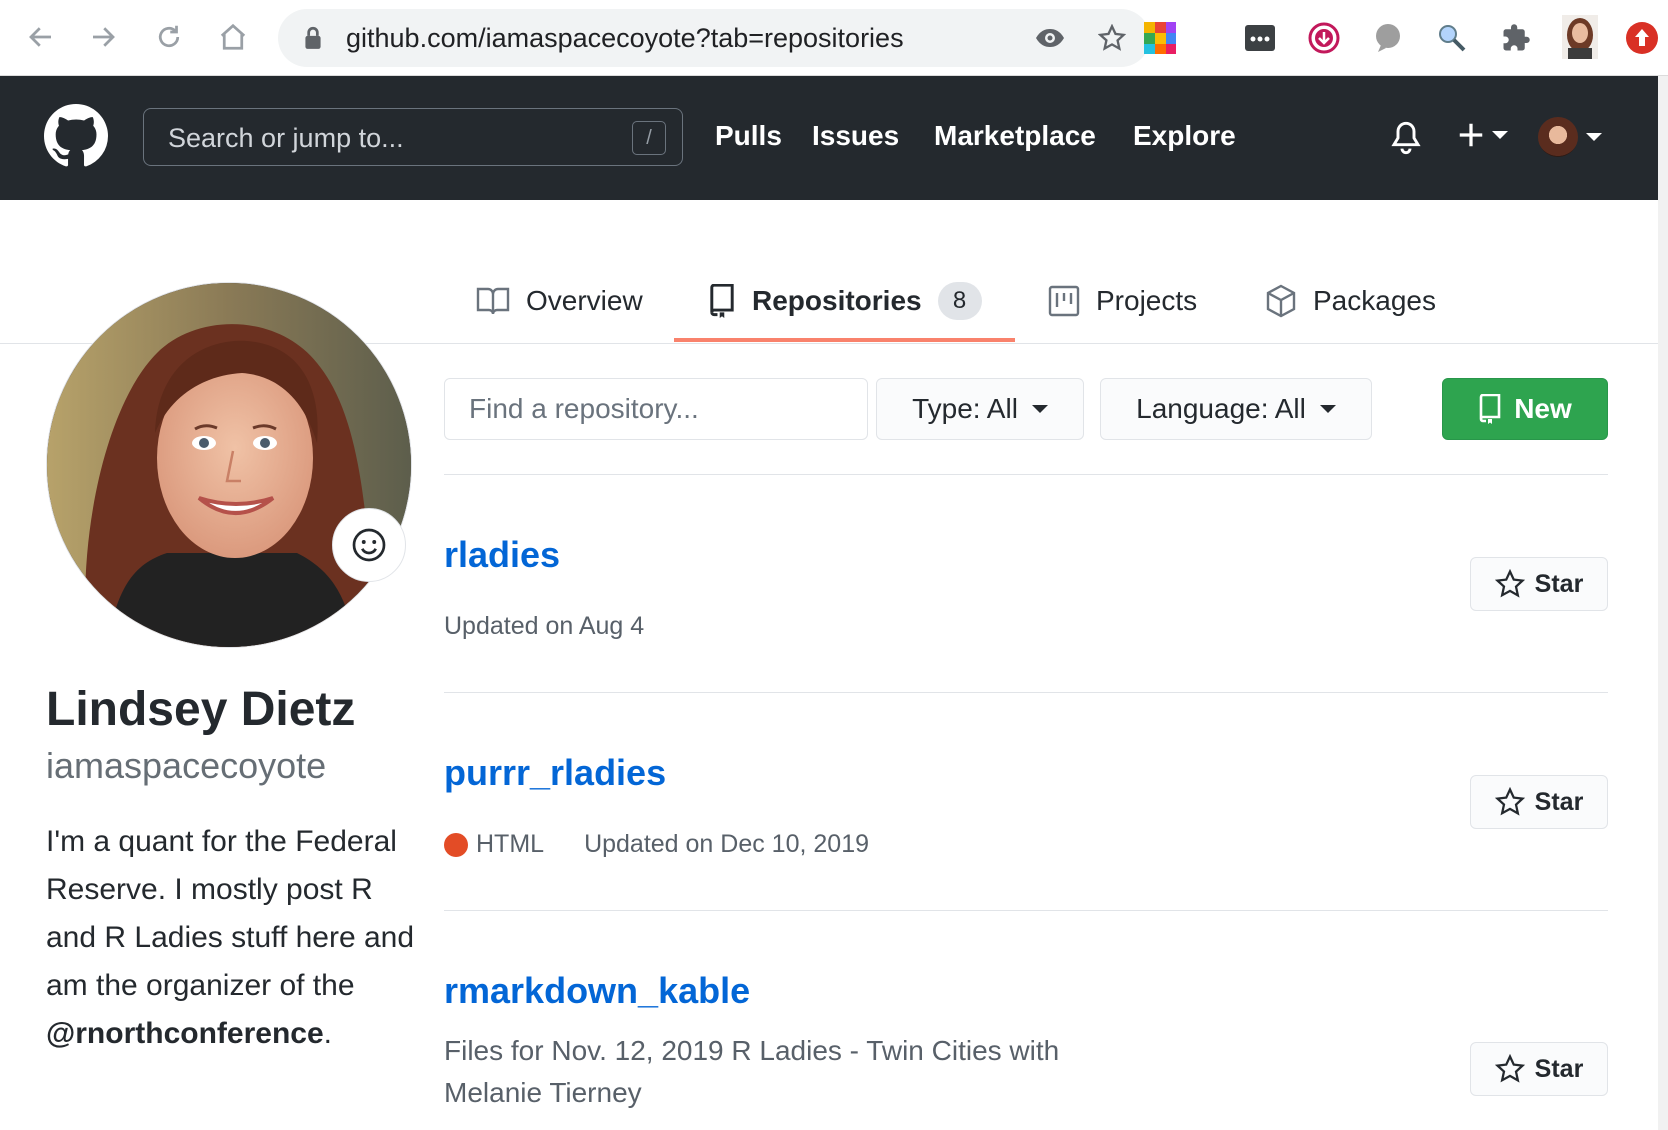 The width and height of the screenshot is (1668, 1130). What do you see at coordinates (855, 136) in the screenshot?
I see `nav-issues-link: Issues` at bounding box center [855, 136].